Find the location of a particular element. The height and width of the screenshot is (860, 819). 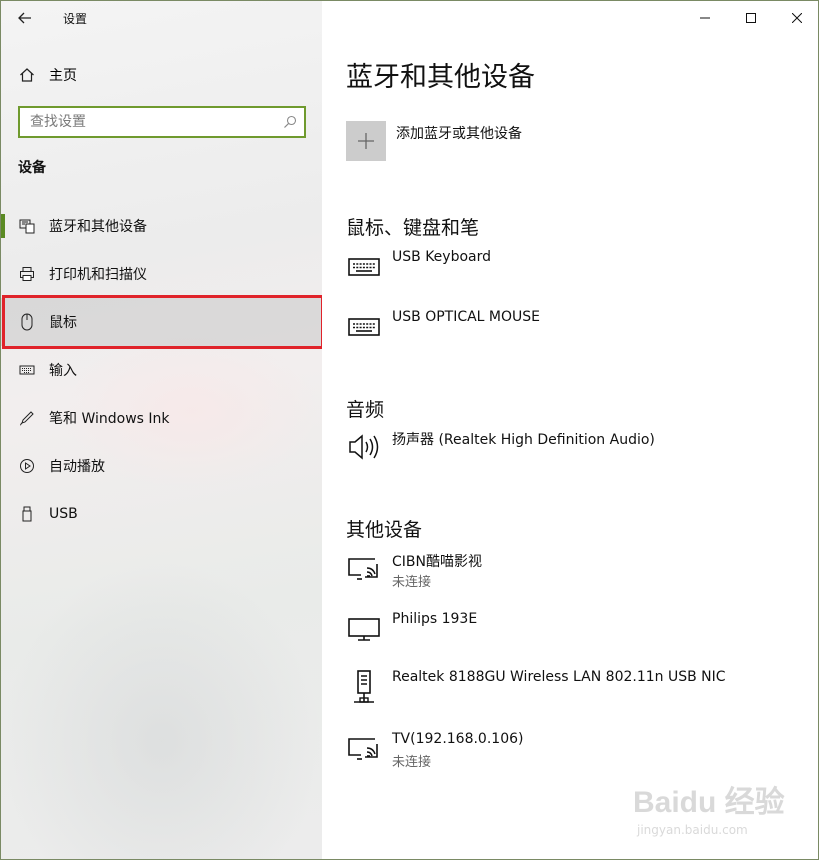

sidebar-item-typing: 输入 is located at coordinates (161, 370).